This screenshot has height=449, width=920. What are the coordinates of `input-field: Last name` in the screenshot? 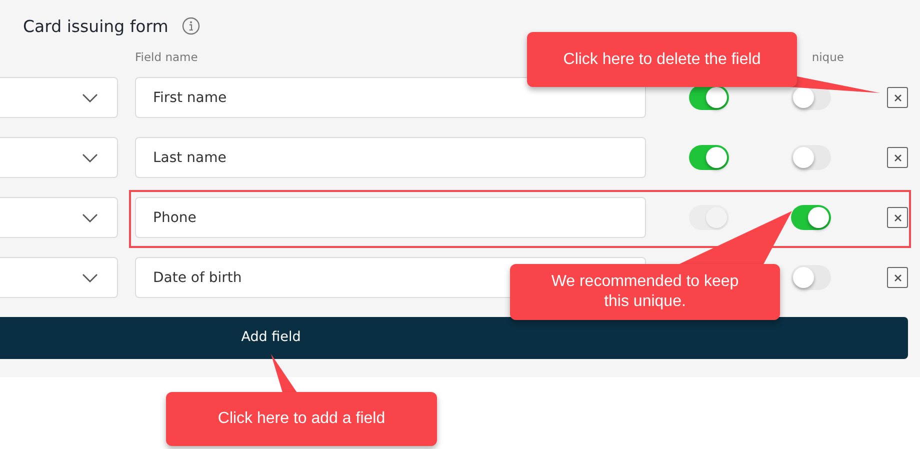 It's located at (390, 157).